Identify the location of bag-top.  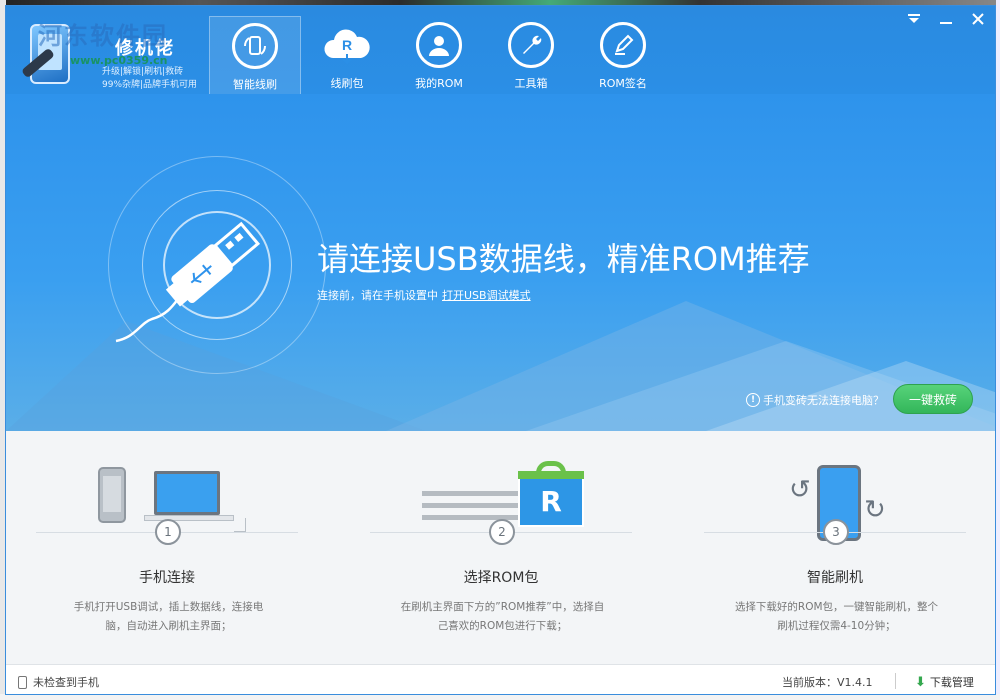
(551, 475).